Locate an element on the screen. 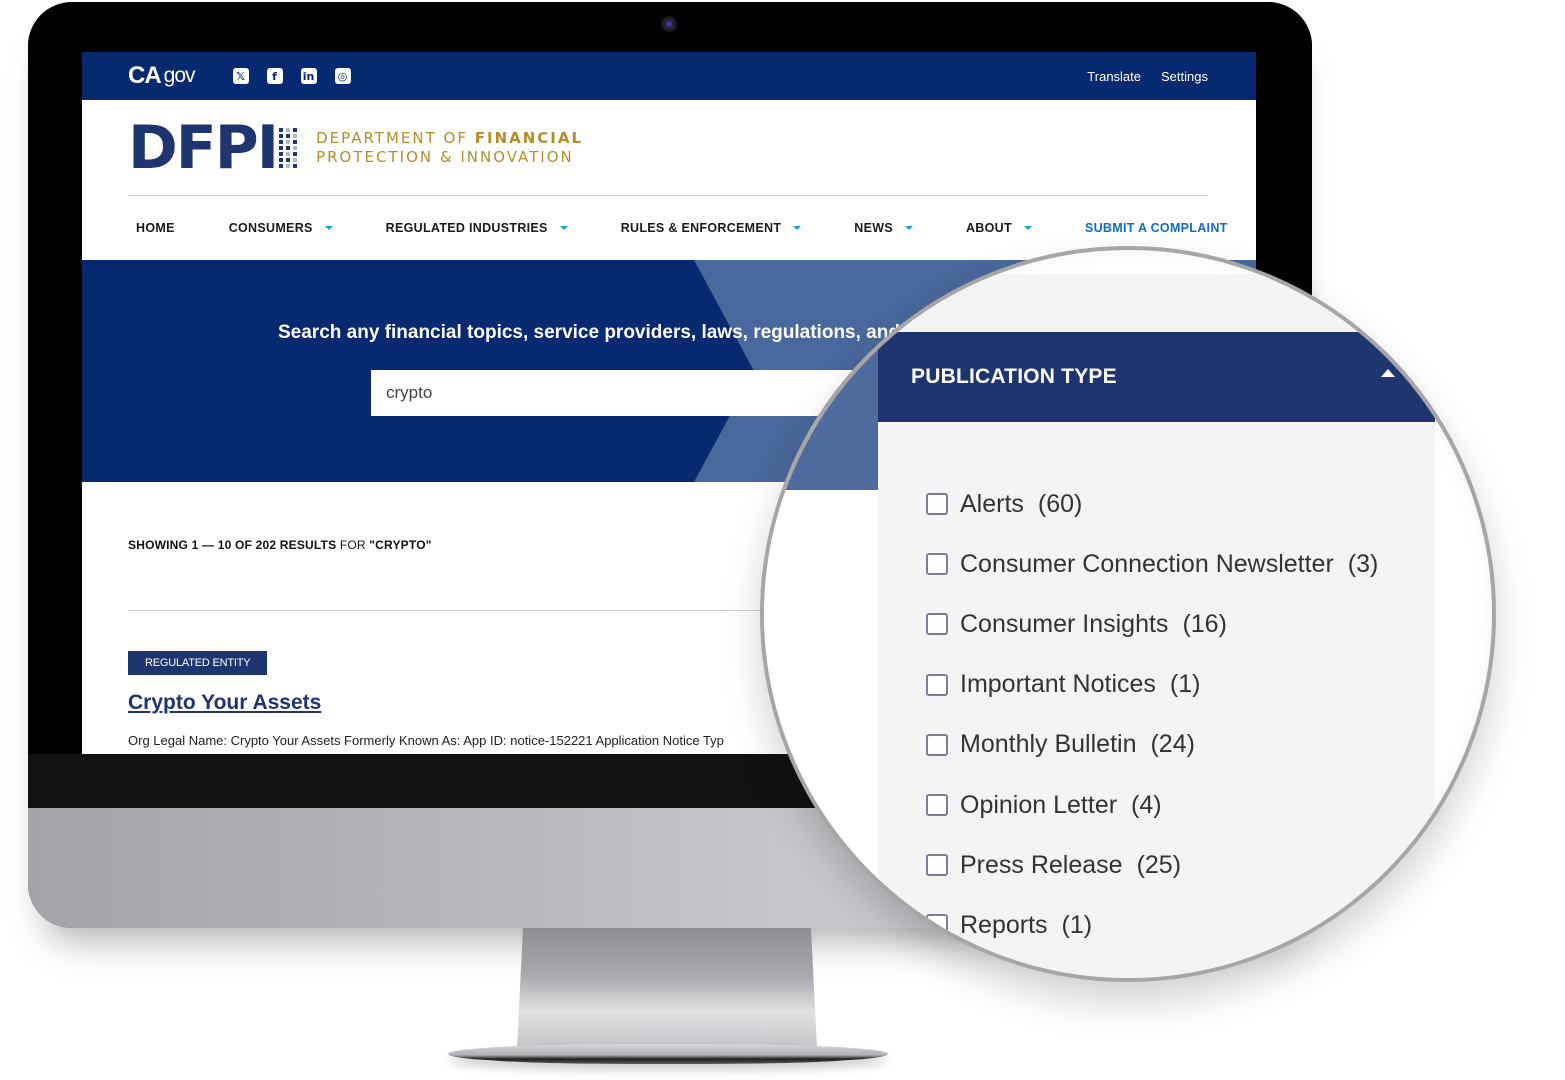  nav-about: ABOUT is located at coordinates (999, 228).